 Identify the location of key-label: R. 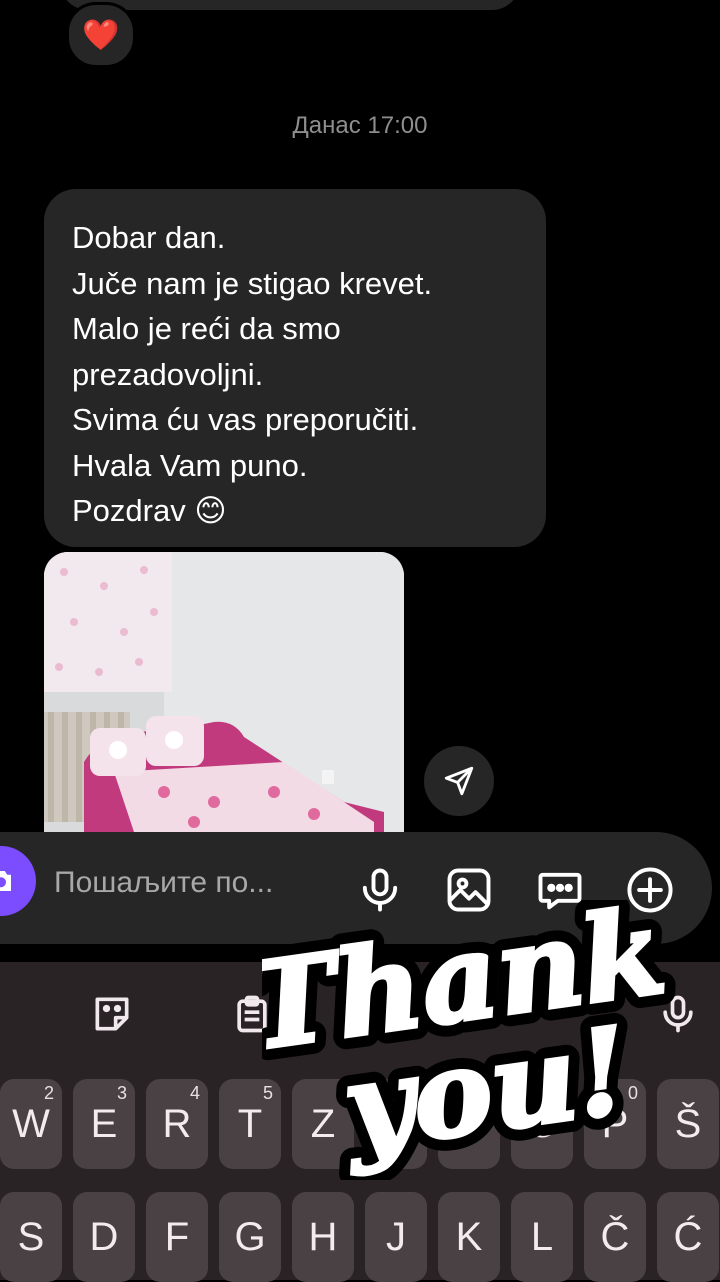
(177, 1123).